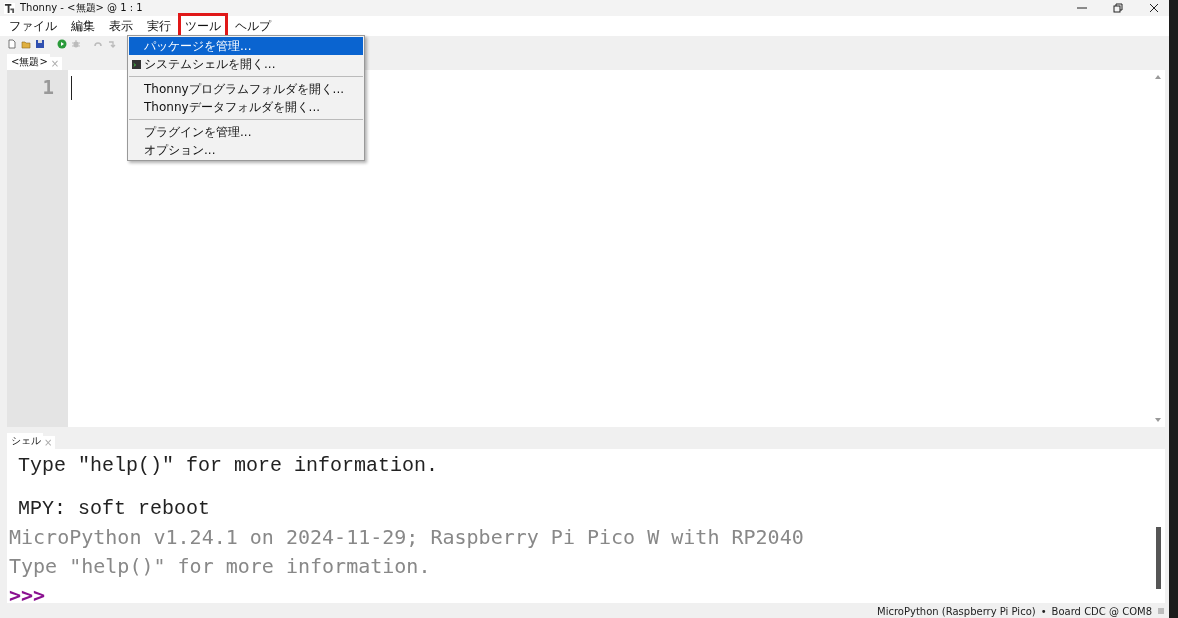 This screenshot has width=1178, height=618. I want to click on step-over-icon, so click(98, 44).